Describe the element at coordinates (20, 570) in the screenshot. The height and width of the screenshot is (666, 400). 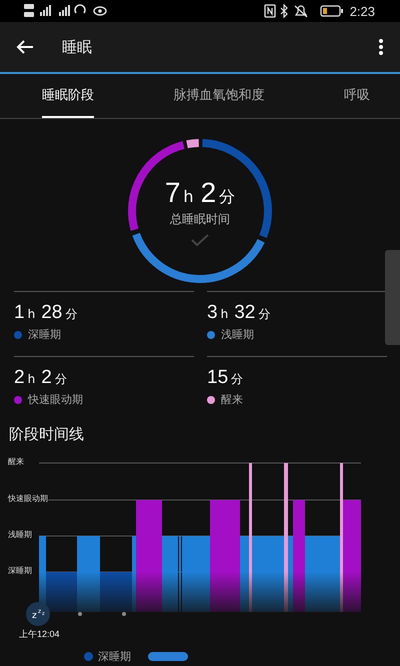
I see `axis-label: 深睡期` at that location.